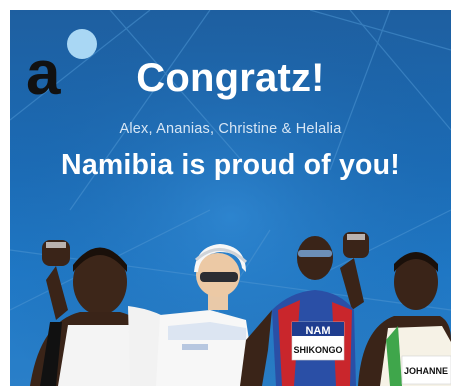 The height and width of the screenshot is (389, 461). Describe the element at coordinates (192, 315) in the screenshot. I see `athlete-alex` at that location.